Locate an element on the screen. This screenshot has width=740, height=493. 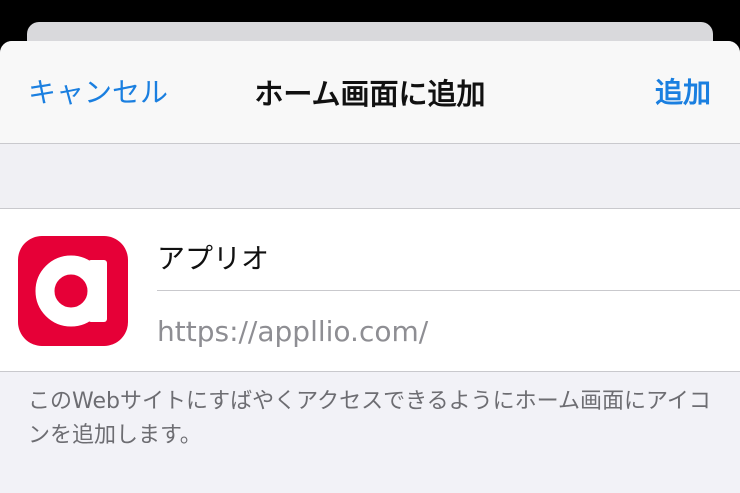
app-name-field is located at coordinates (437, 257).